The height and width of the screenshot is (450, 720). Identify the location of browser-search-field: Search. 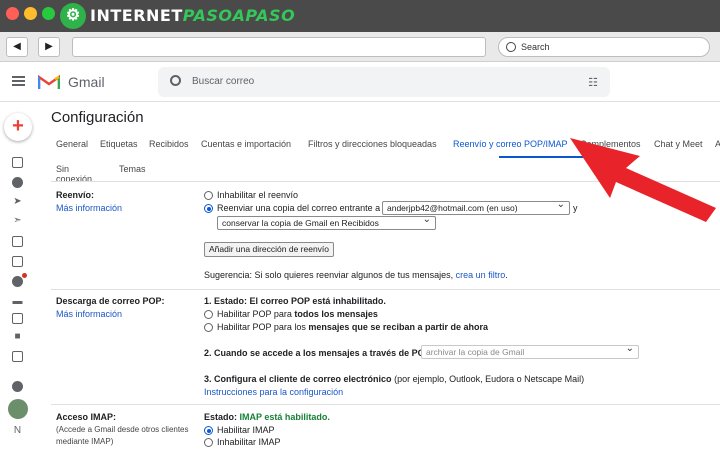
(604, 47).